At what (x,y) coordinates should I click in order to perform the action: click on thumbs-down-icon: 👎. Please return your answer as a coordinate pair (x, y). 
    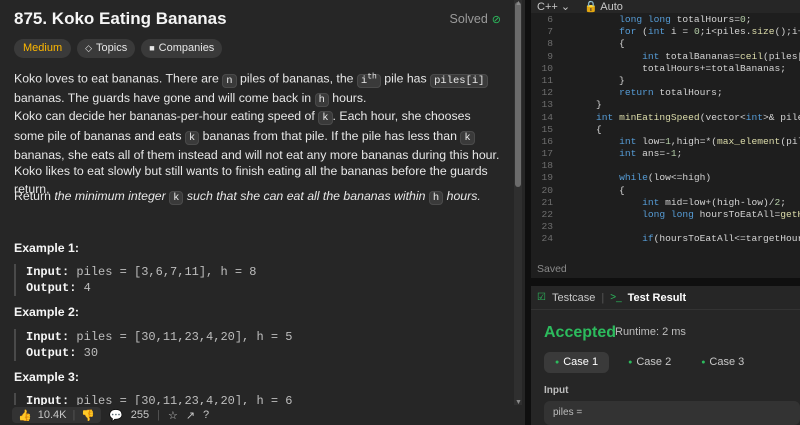
    Looking at the image, I should click on (88, 415).